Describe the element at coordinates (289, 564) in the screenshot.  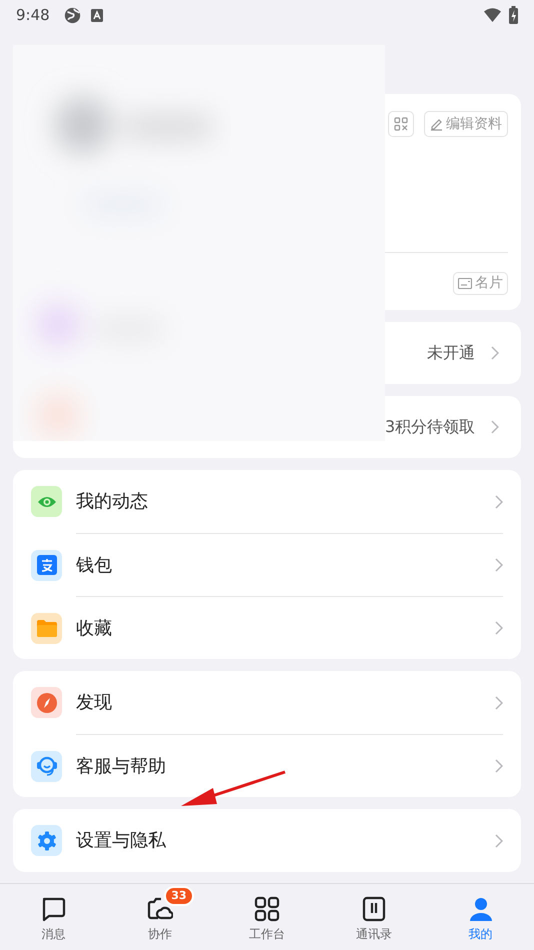
I see `menu-item: 钱包` at that location.